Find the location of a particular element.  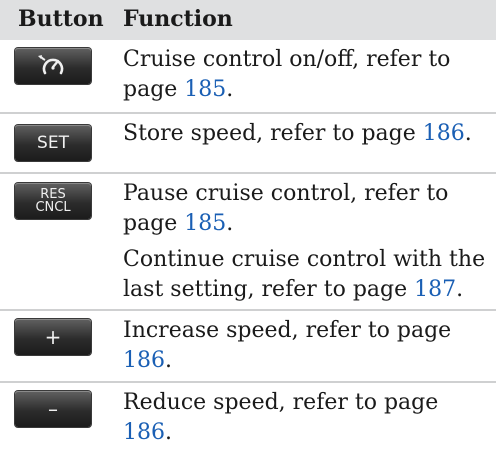

function-text: Reduce speed, refer to page 186. is located at coordinates (281, 417).